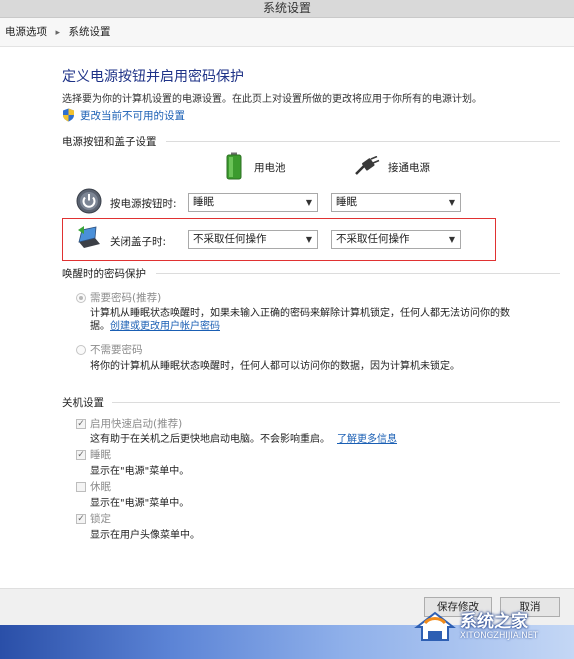 The width and height of the screenshot is (574, 659). I want to click on hibernate-checkbox, so click(81, 487).